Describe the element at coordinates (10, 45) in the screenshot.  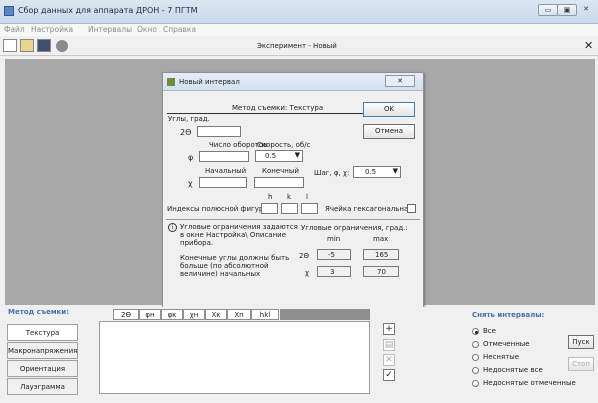
I see `new-file-icon` at that location.